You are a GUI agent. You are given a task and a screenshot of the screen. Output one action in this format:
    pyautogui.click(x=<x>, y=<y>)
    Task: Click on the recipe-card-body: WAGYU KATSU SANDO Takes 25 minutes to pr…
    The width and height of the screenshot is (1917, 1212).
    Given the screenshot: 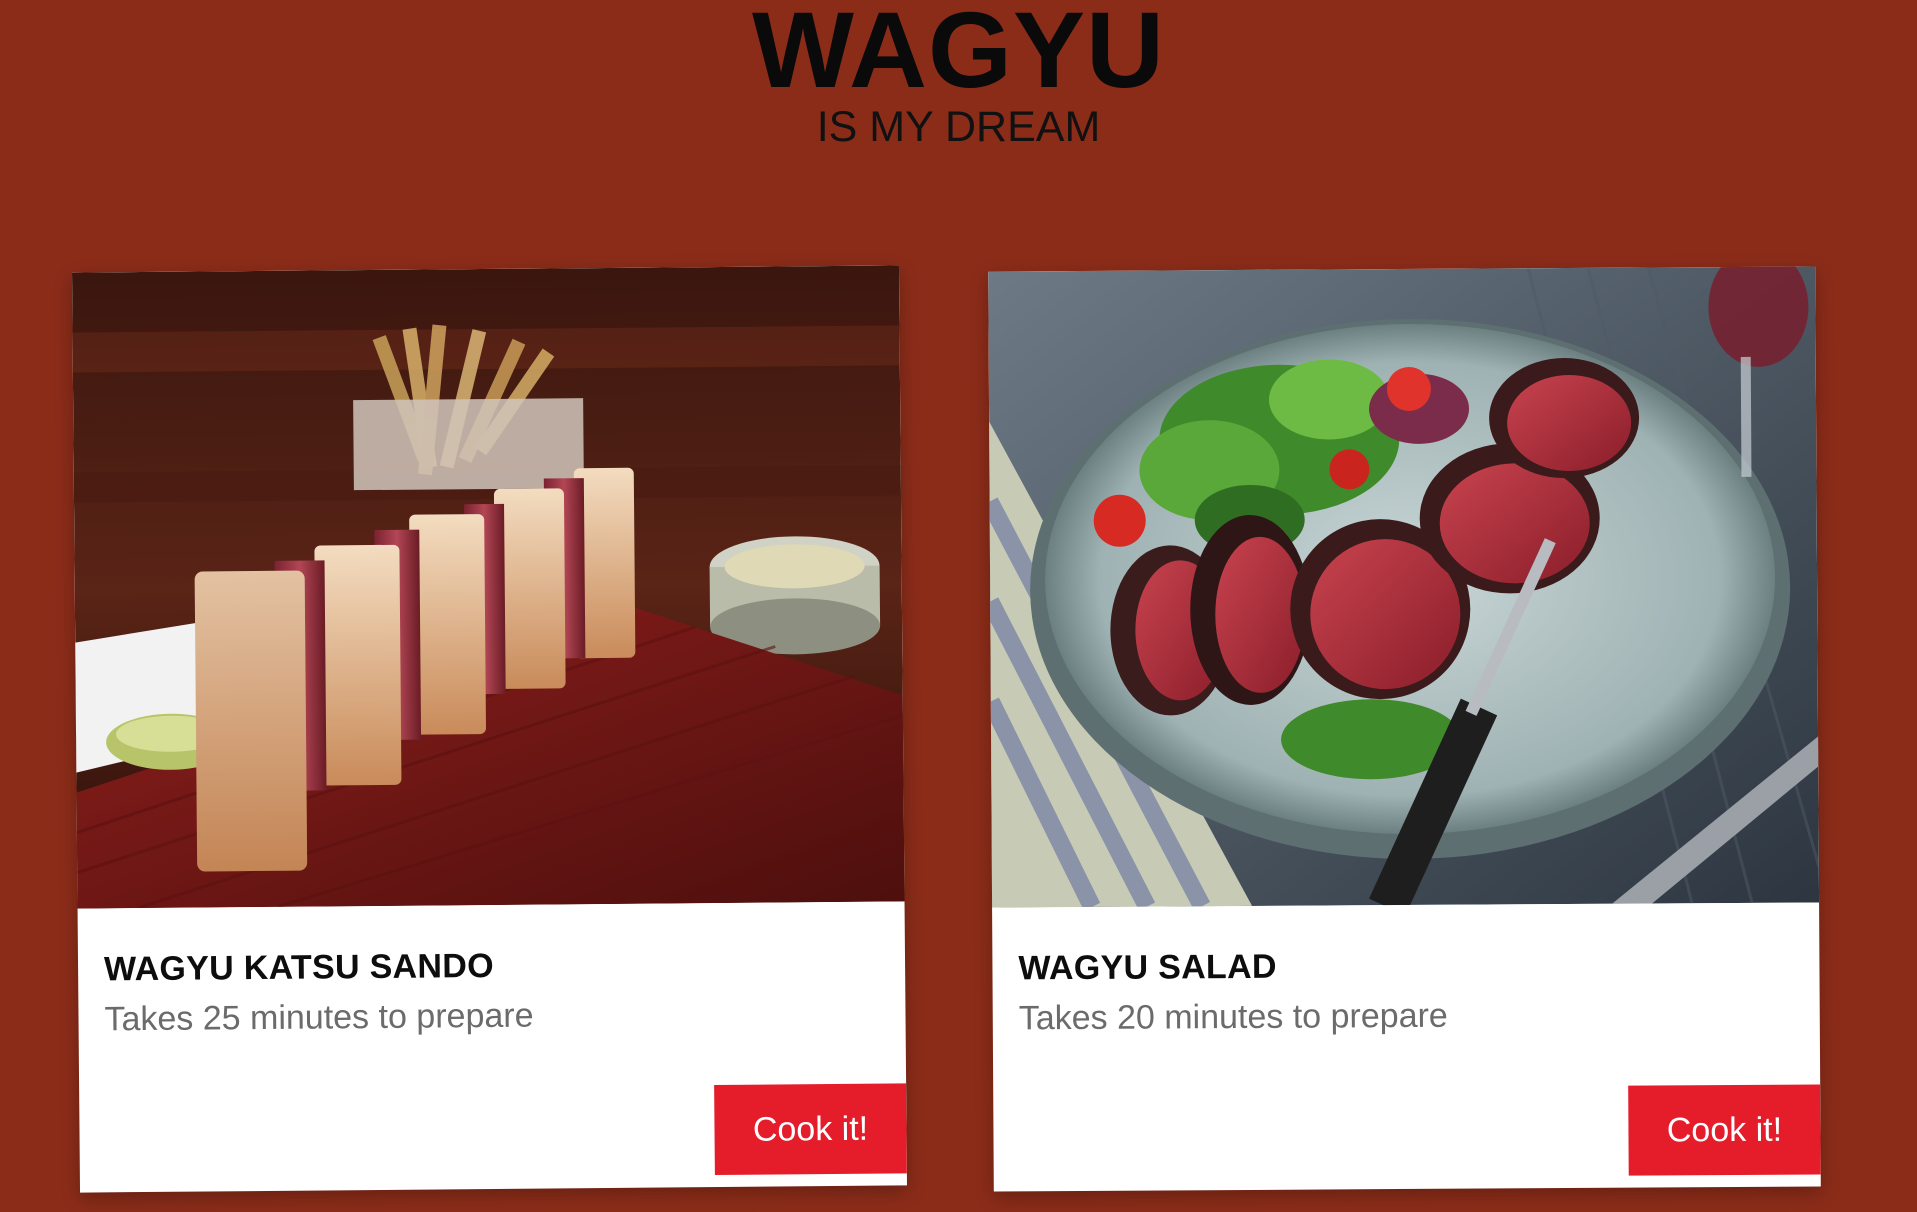 What is the action you would take?
    pyautogui.click(x=492, y=1046)
    